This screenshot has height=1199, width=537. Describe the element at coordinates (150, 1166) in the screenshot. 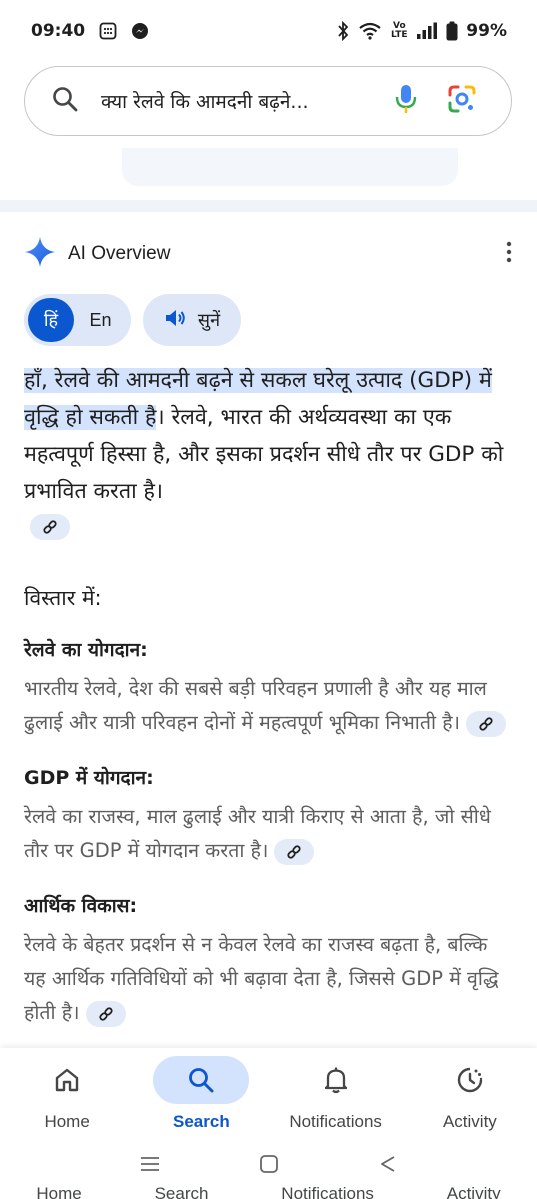

I see `recent-apps-button` at that location.